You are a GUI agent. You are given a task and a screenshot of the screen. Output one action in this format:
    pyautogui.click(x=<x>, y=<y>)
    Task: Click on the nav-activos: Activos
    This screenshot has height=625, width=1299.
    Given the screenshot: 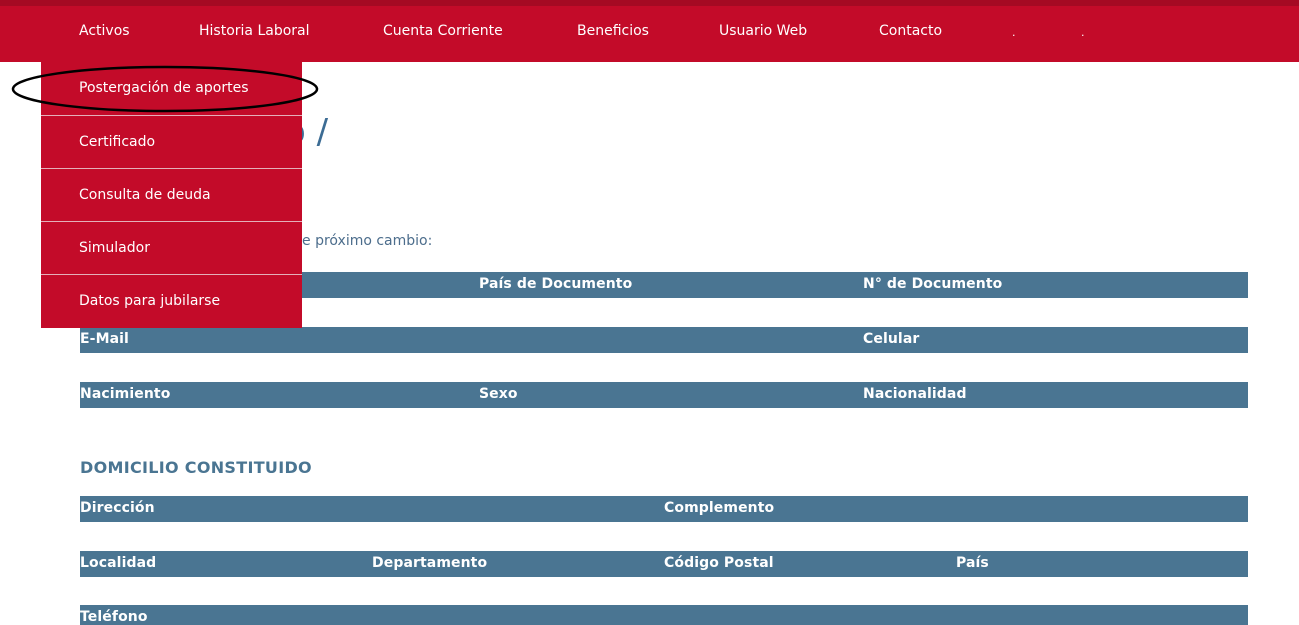 What is the action you would take?
    pyautogui.click(x=104, y=31)
    